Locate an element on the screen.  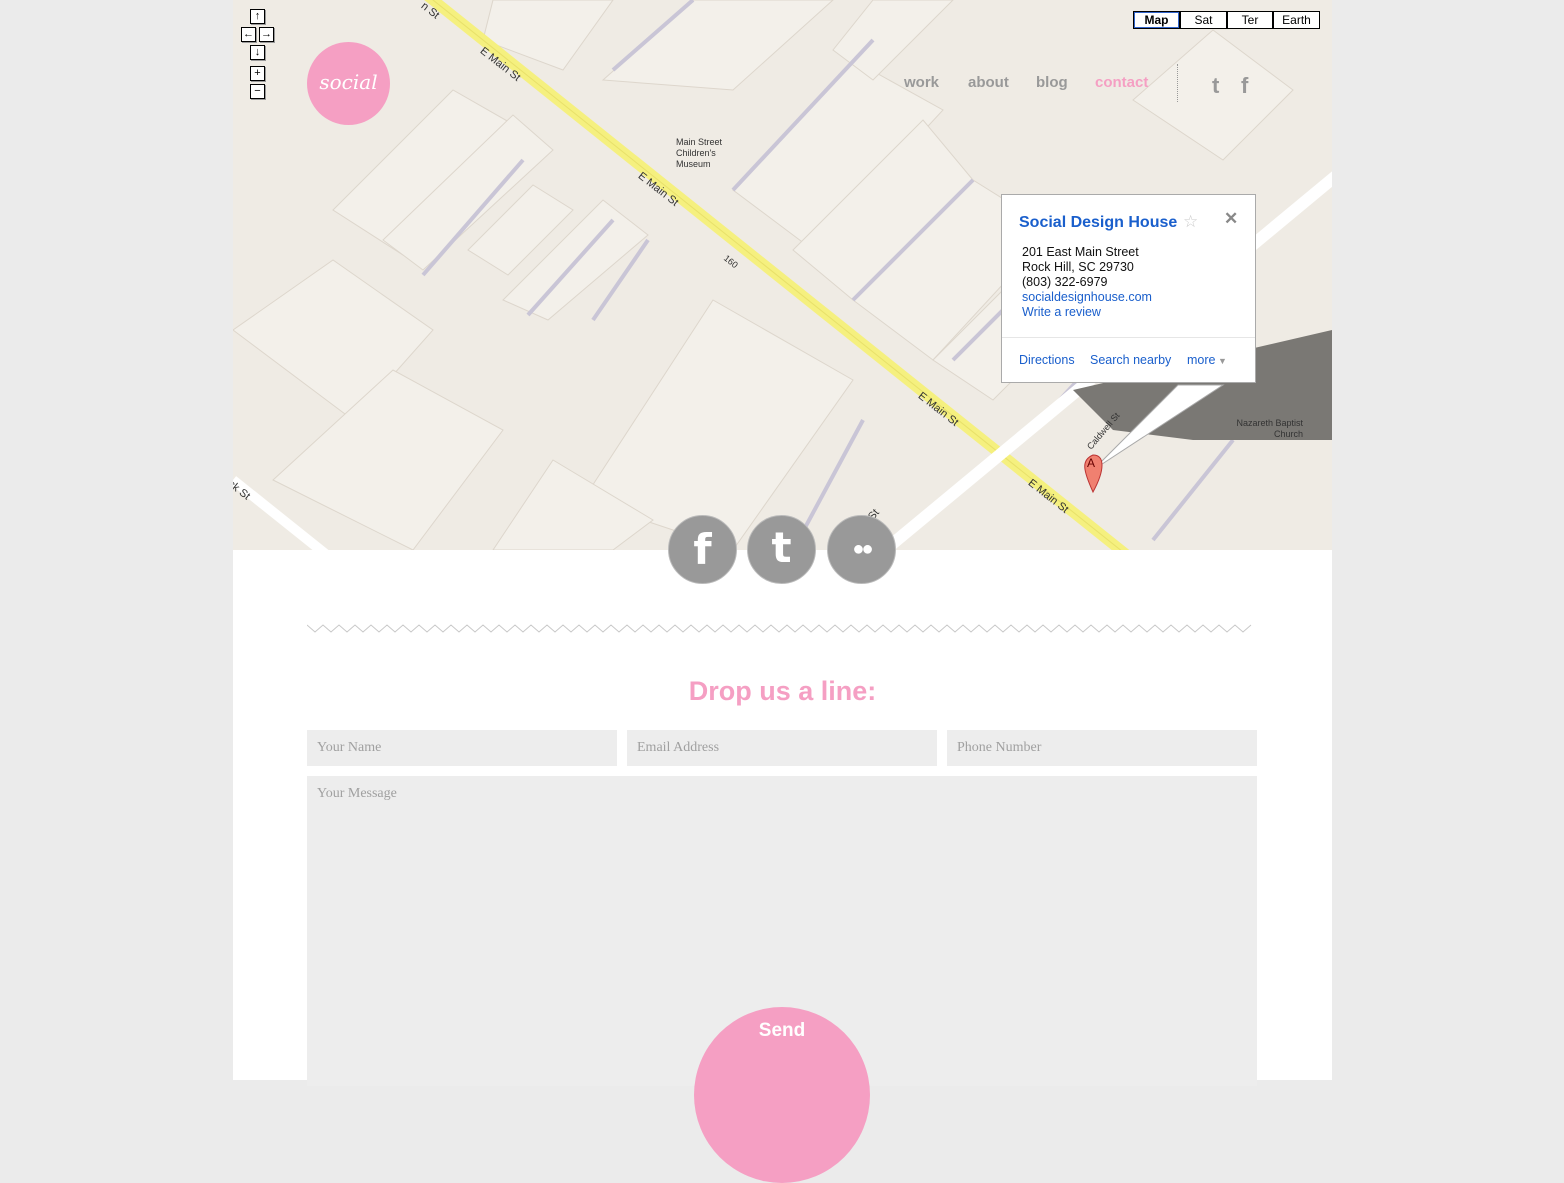
place-title: Social Design House is located at coordinates (1098, 223).